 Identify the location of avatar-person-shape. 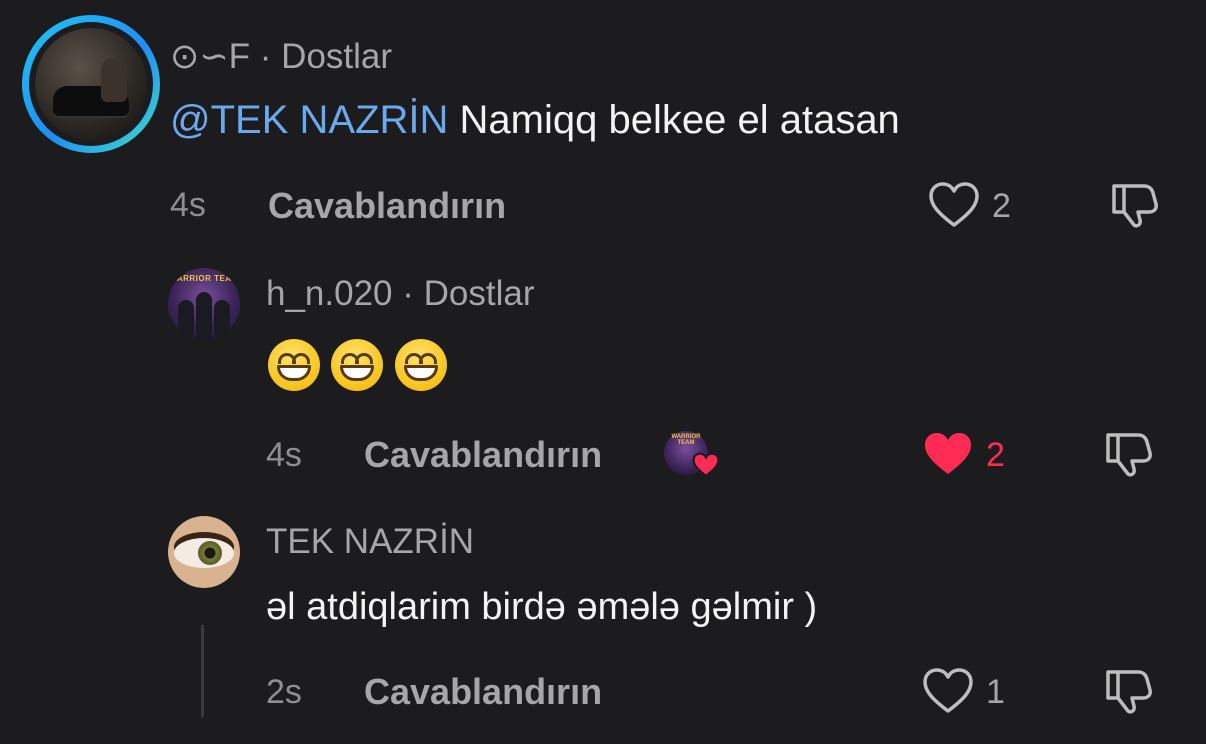
(114, 80).